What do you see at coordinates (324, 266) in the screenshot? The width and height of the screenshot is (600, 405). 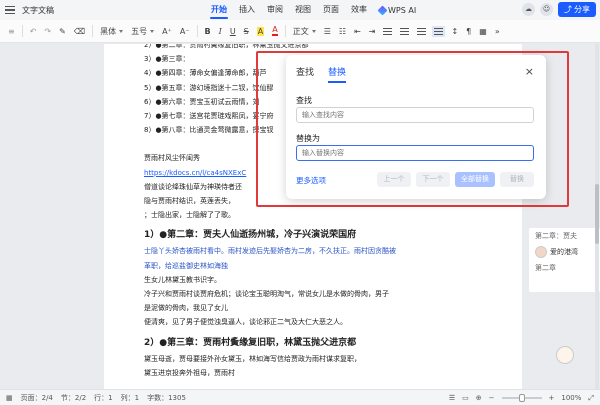 I see `doc-paragraph: 革职，给巡盐御史林如海独` at bounding box center [324, 266].